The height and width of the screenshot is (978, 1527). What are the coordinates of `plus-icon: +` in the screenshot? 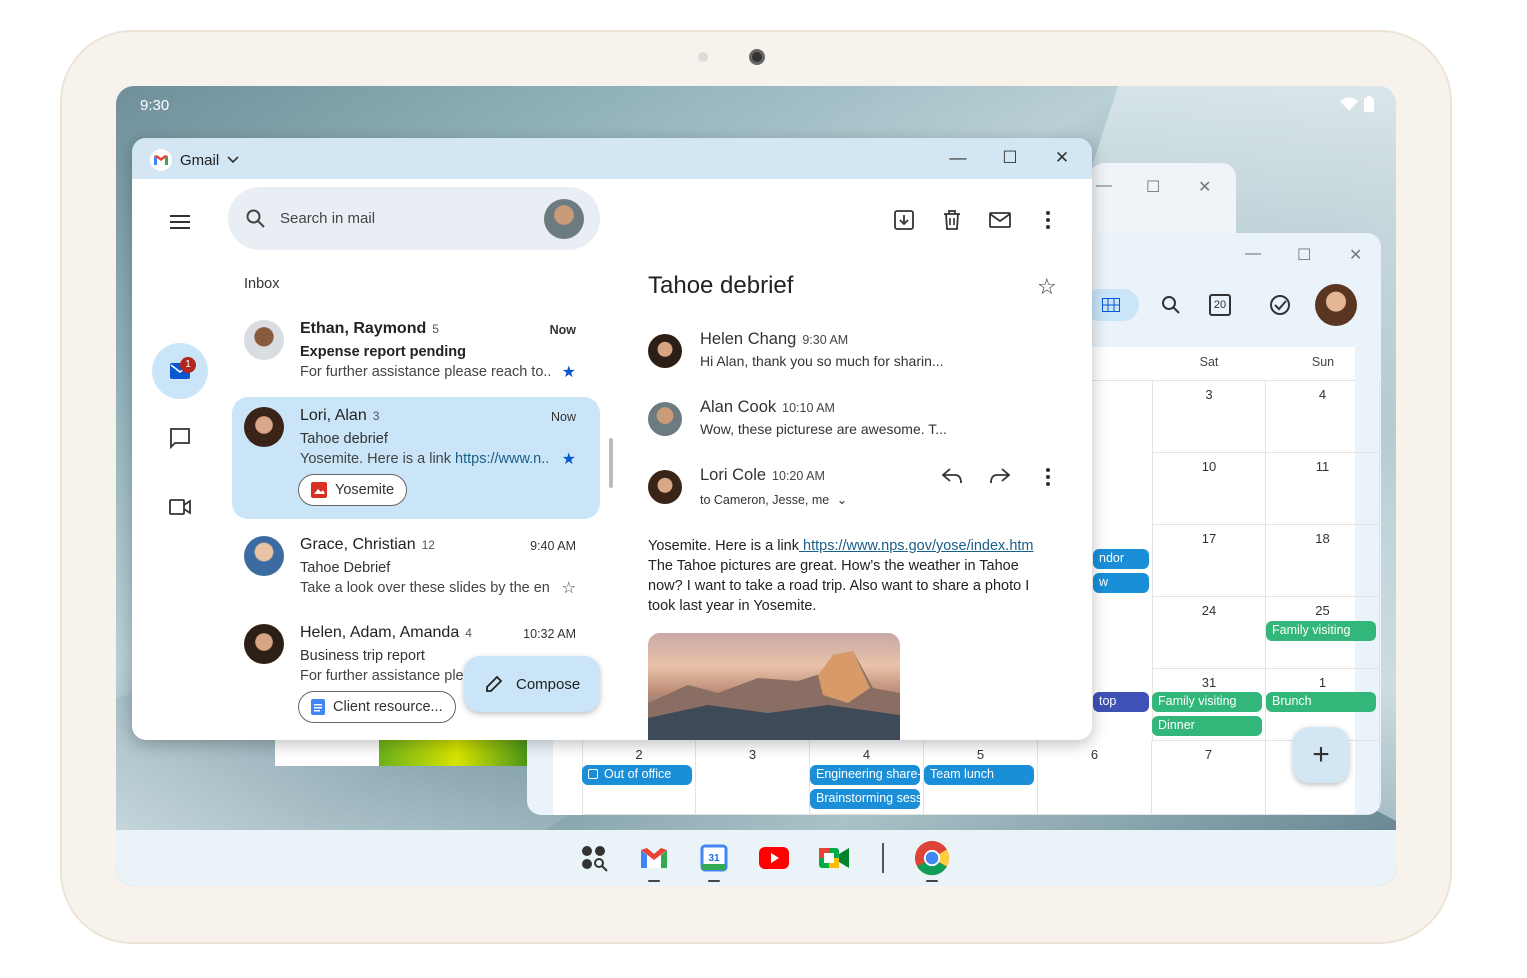 It's located at (1321, 754).